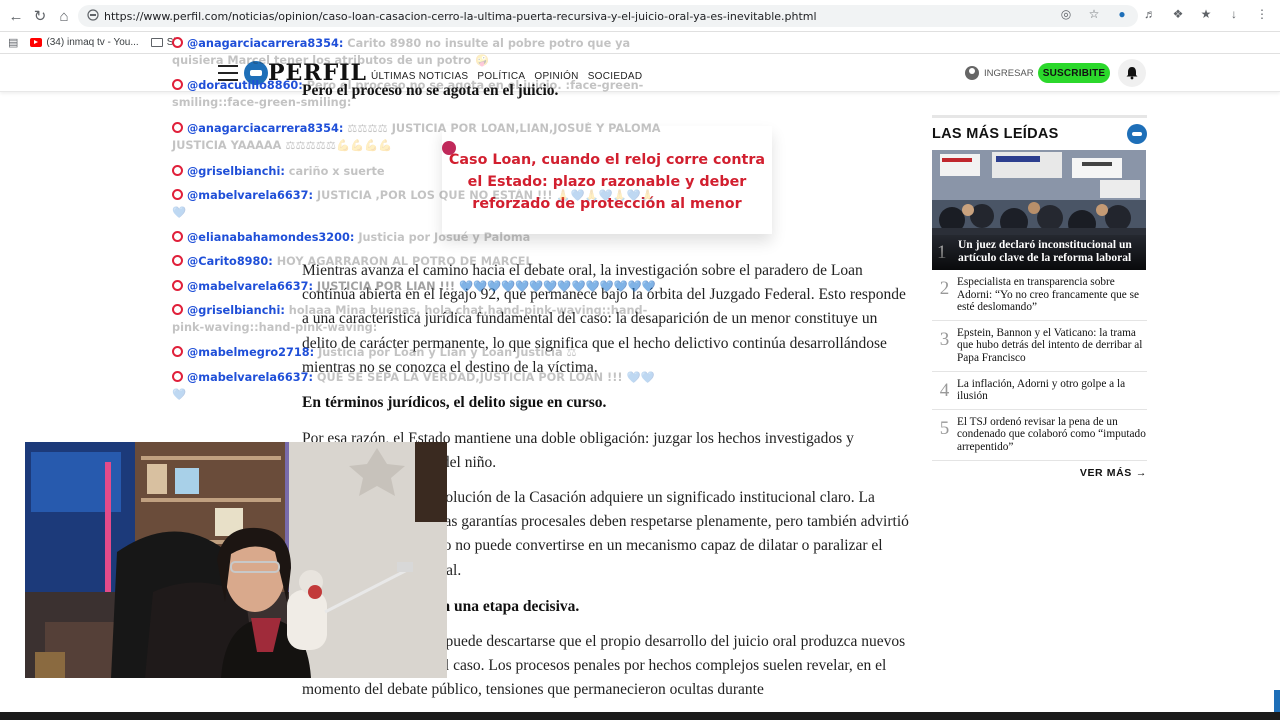 This screenshot has width=1280, height=720. I want to click on rank-number: 4, so click(944, 390).